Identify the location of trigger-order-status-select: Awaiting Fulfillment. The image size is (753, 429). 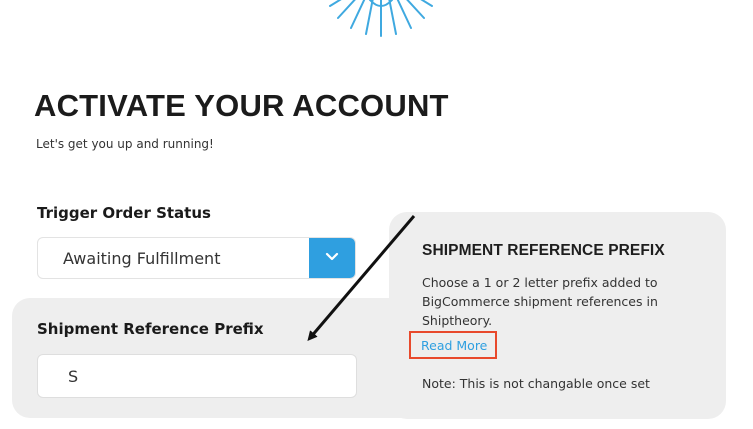
(196, 258).